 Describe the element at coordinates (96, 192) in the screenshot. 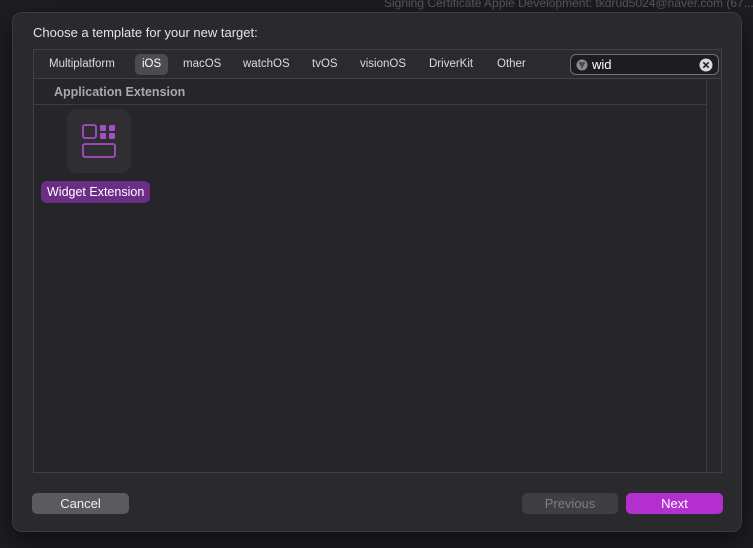

I see `template-label: Widget Extension` at that location.